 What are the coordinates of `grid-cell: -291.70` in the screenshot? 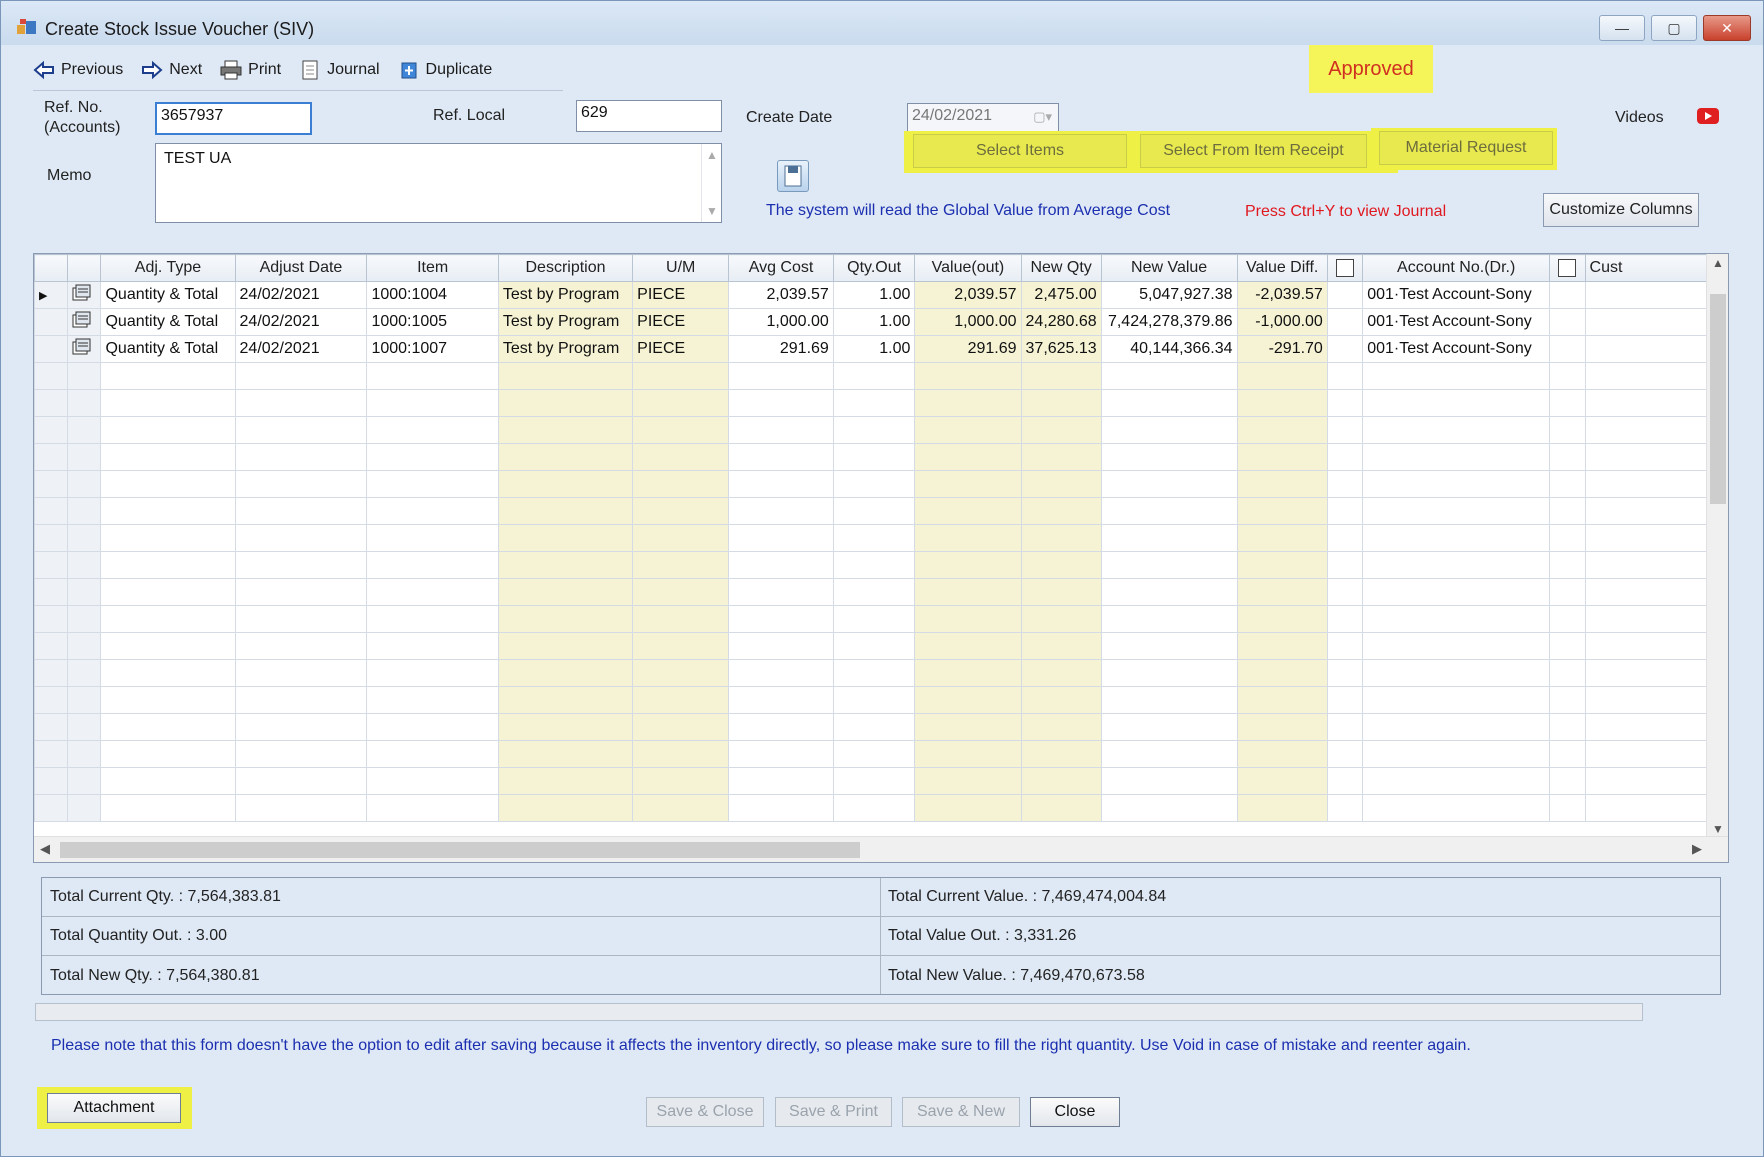 It's located at (1282, 349).